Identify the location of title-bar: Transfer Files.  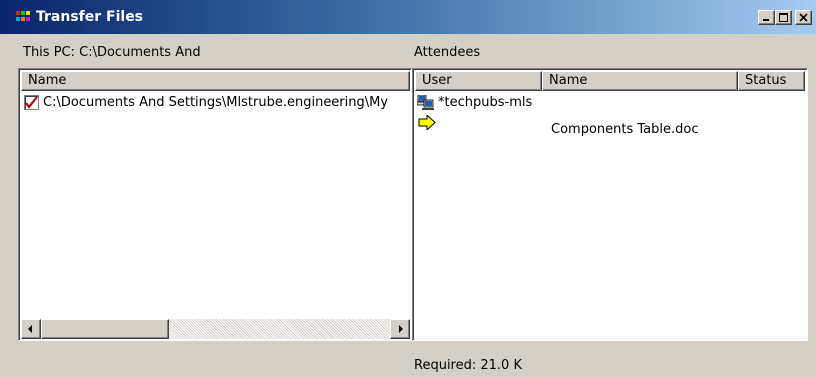
(408, 17).